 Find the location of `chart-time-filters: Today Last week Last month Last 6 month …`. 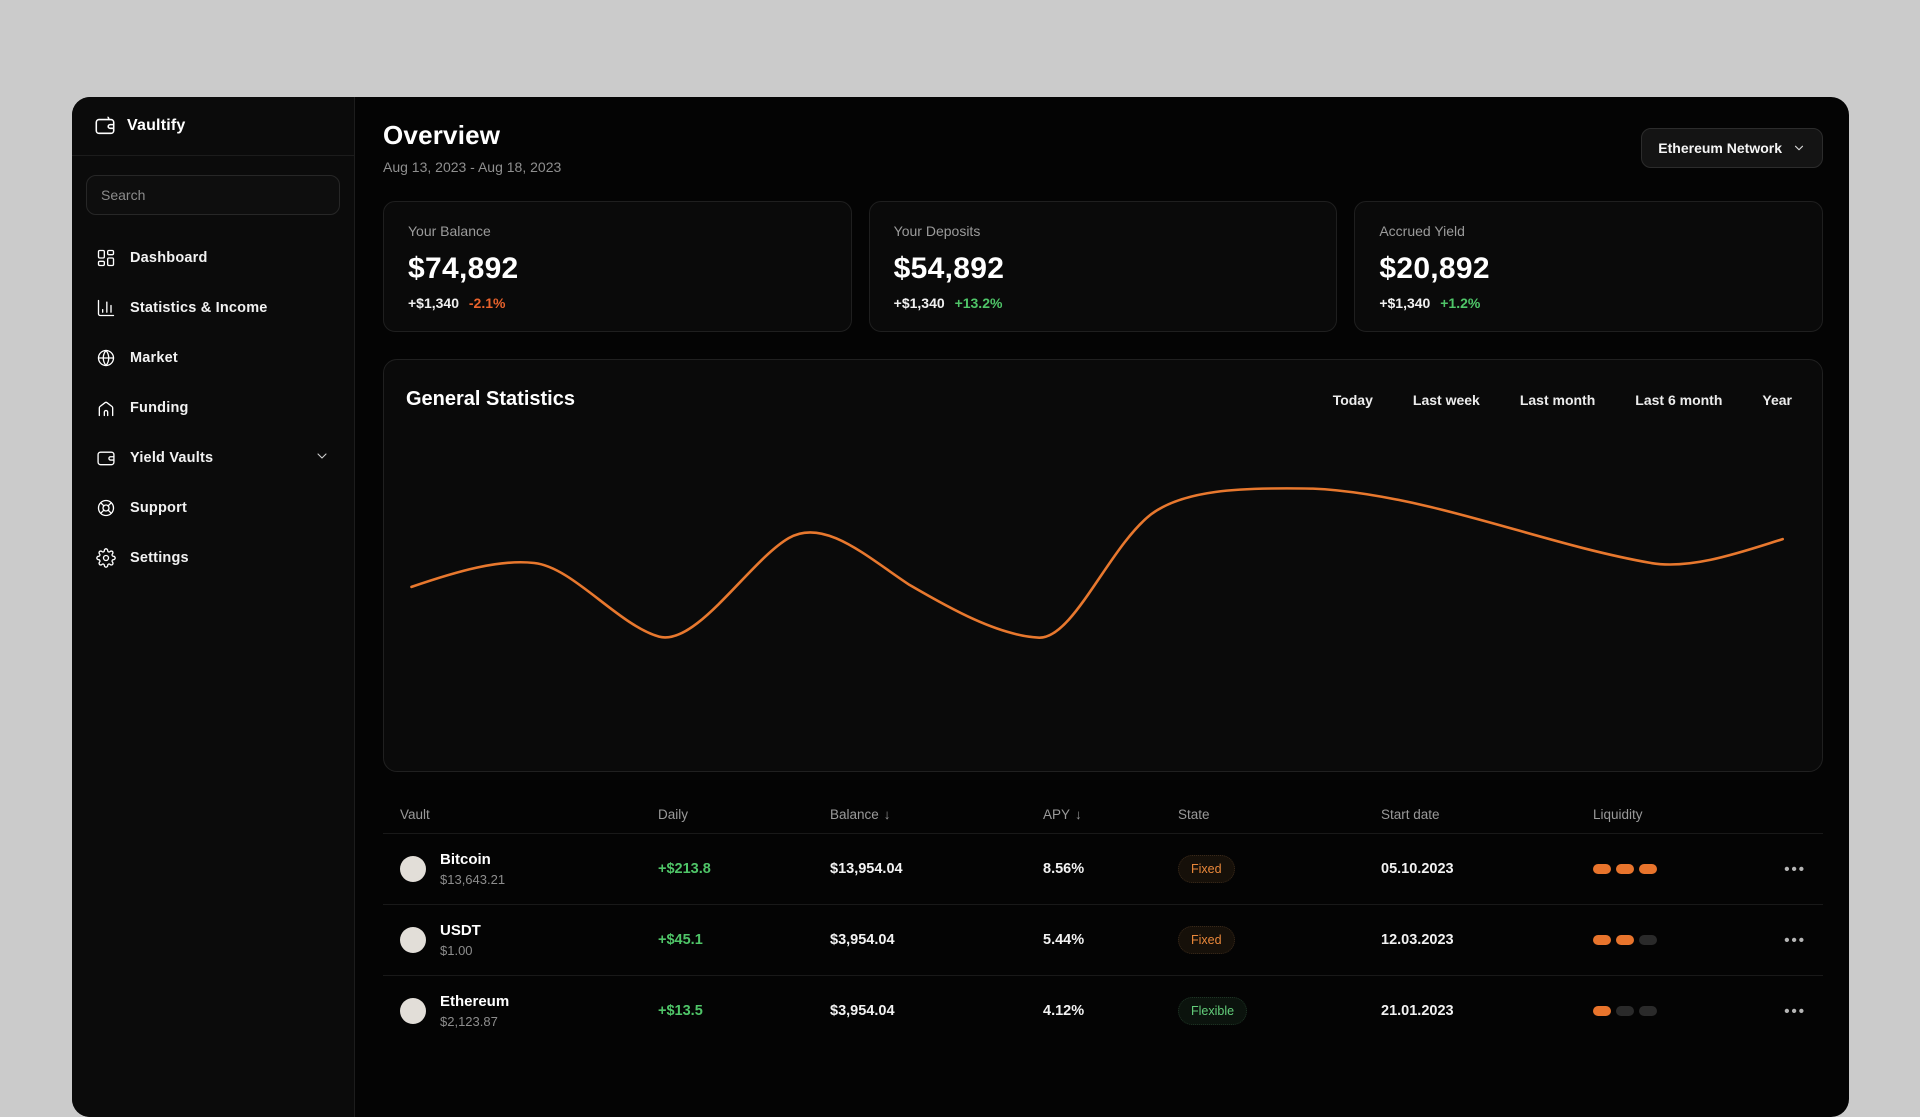

chart-time-filters: Today Last week Last month Last 6 month … is located at coordinates (1562, 400).